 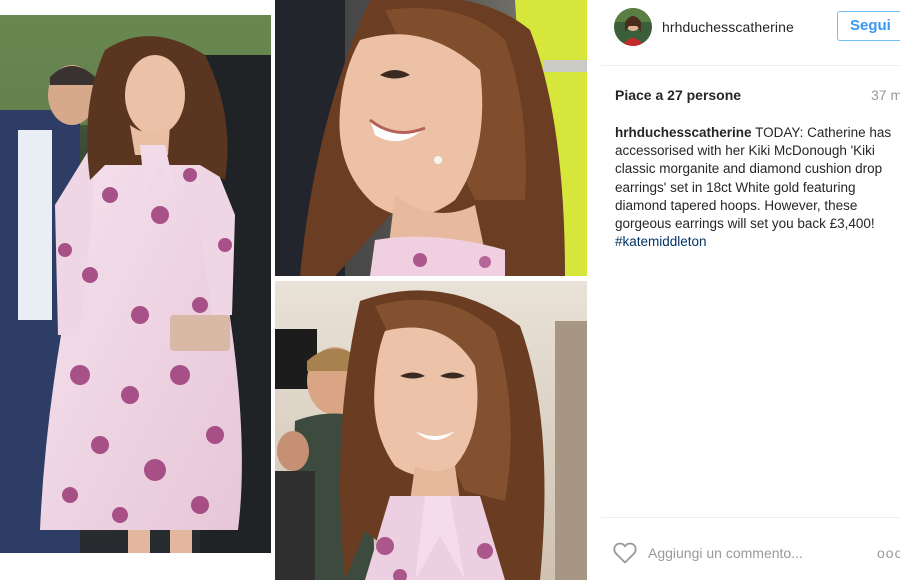 I want to click on comment-bar: ooo, so click(x=750, y=548).